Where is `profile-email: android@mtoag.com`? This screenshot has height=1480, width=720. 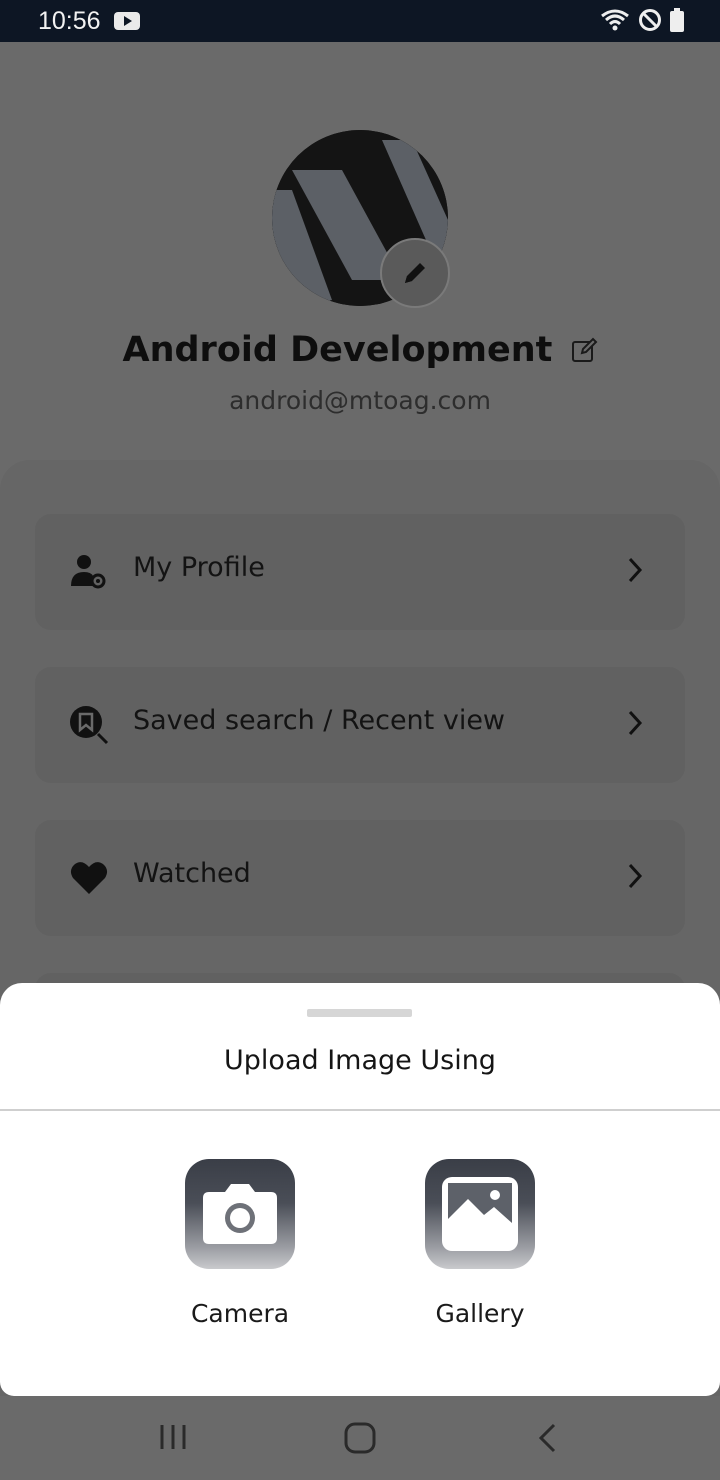
profile-email: android@mtoag.com is located at coordinates (360, 400).